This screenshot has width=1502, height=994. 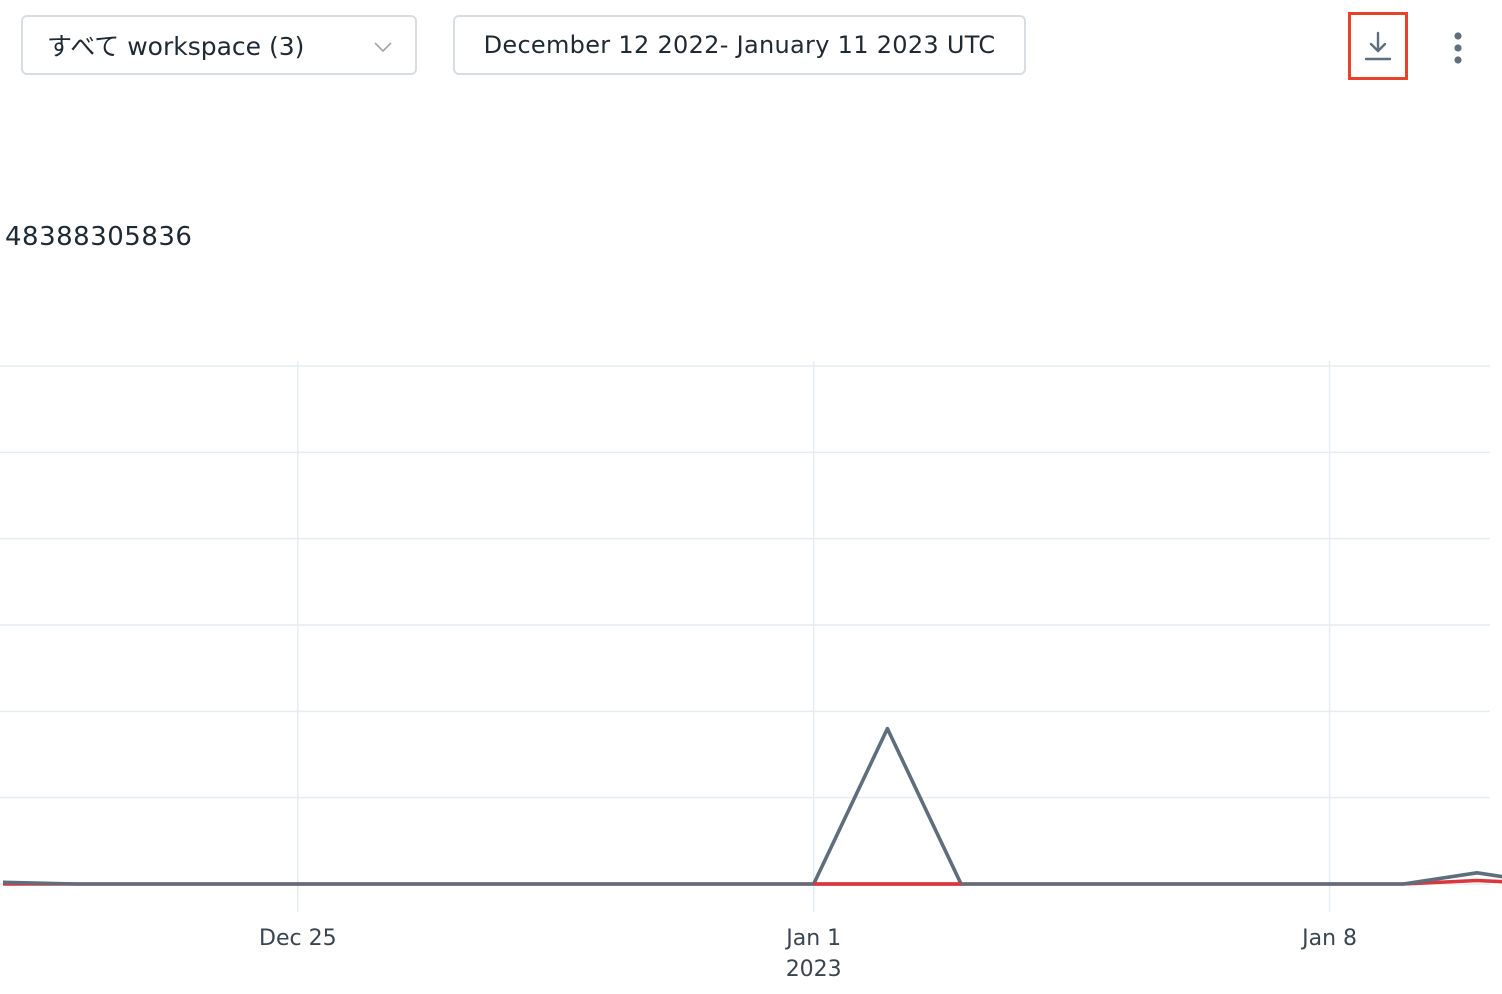 I want to click on x-tick-sublabel: 2023, so click(x=814, y=969).